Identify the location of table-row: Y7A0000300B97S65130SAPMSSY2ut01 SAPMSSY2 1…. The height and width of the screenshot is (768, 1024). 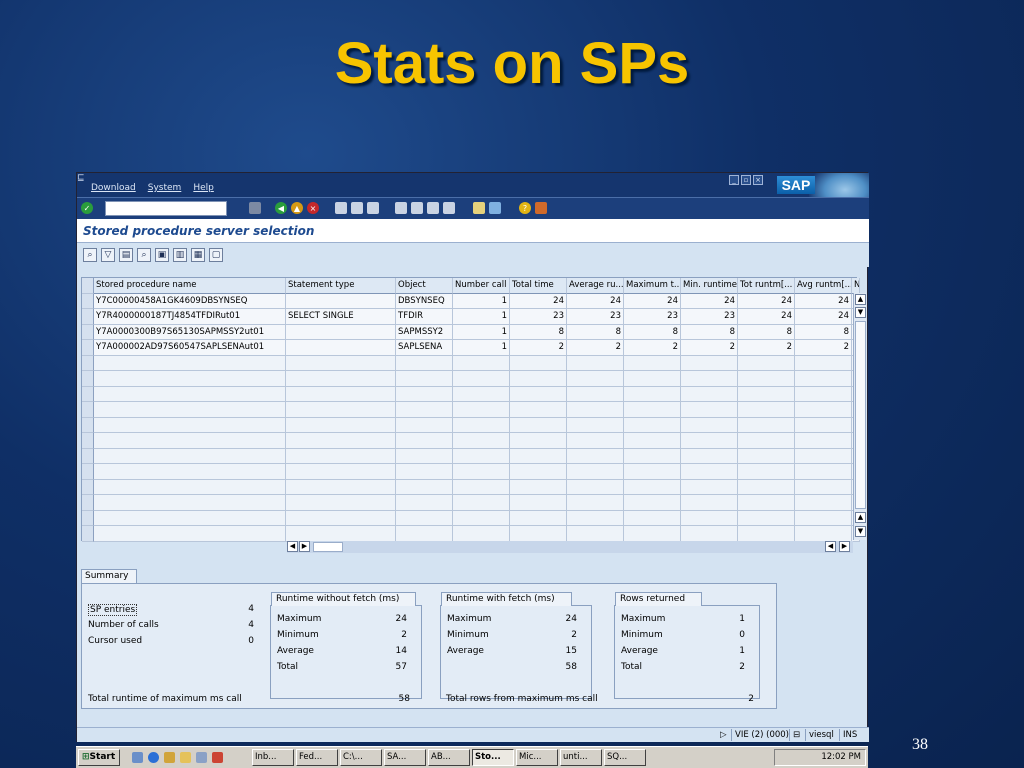
(471, 332).